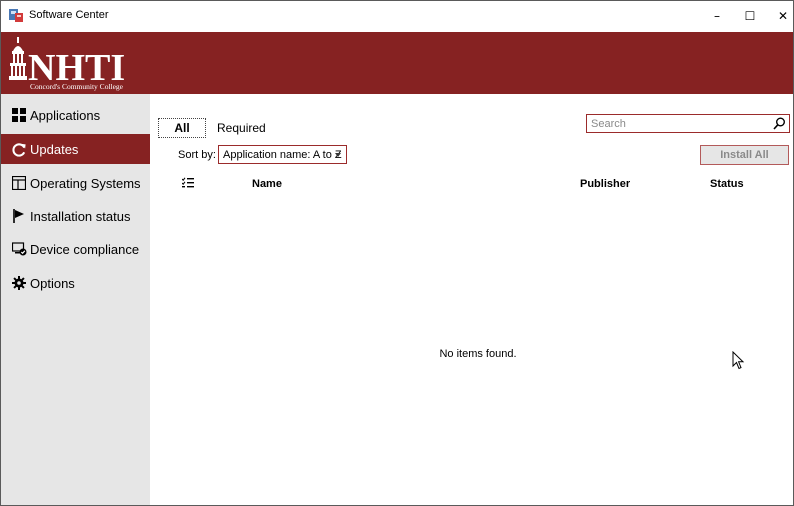 This screenshot has width=794, height=506. I want to click on sidebar-item-updates: Updates, so click(75, 149).